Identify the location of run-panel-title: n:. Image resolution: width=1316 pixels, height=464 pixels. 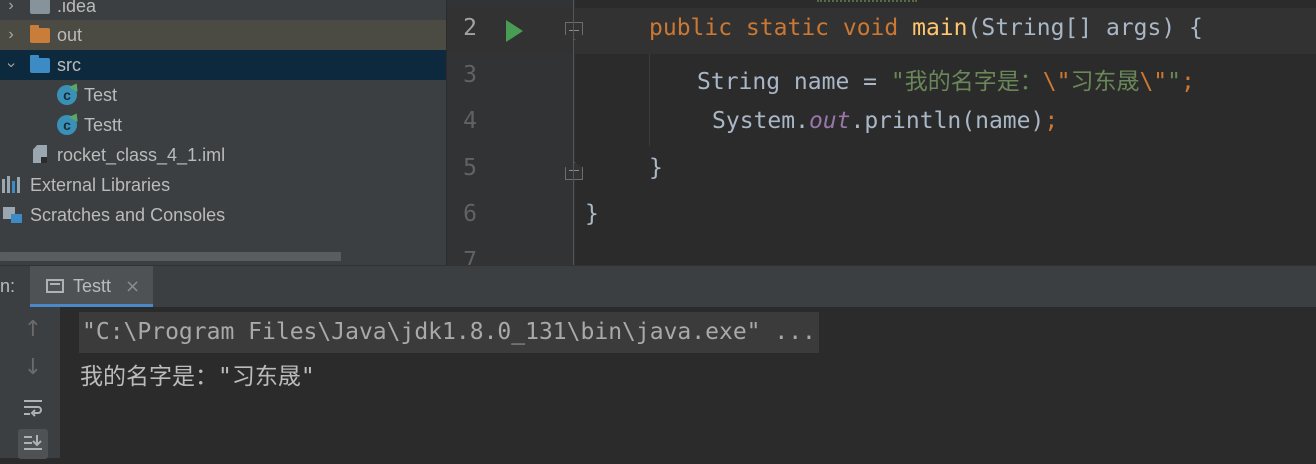
(8, 286).